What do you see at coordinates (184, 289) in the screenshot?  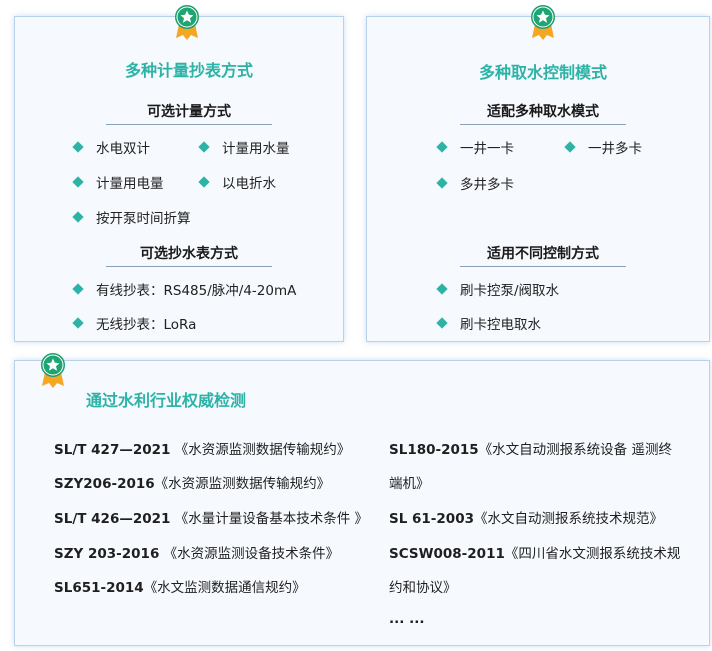 I see `option-item: 有线抄表：RS485/脉冲/4-20mA` at bounding box center [184, 289].